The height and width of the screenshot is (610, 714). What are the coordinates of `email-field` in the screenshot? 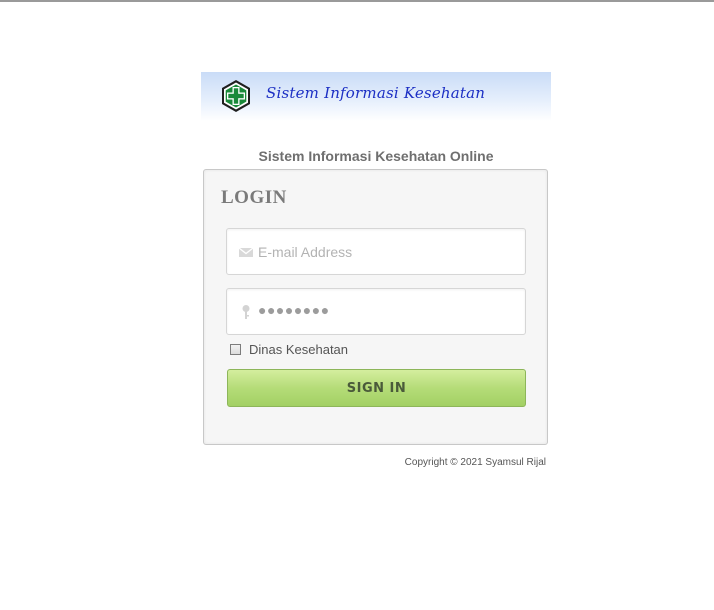 It's located at (376, 251).